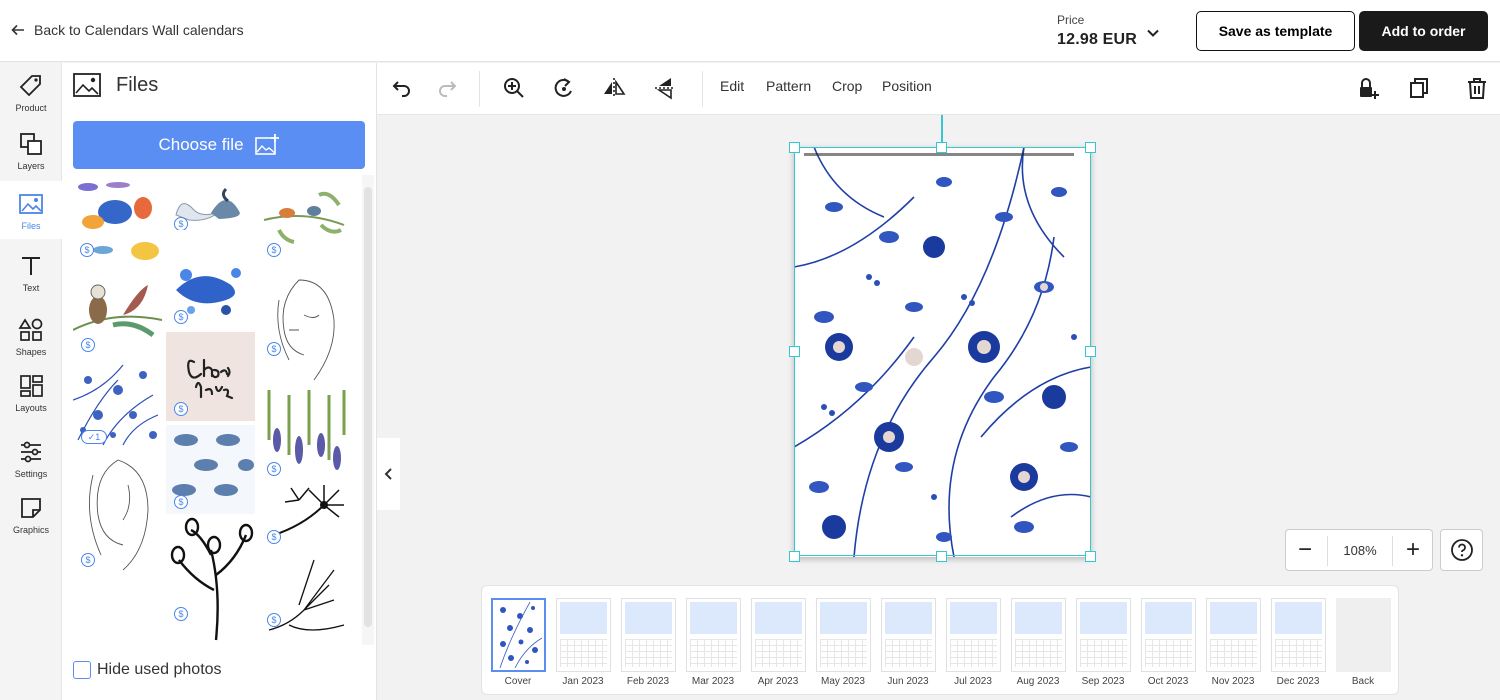 This screenshot has width=1500, height=700. What do you see at coordinates (1168, 635) in the screenshot?
I see `page-thumb-oct-2023` at bounding box center [1168, 635].